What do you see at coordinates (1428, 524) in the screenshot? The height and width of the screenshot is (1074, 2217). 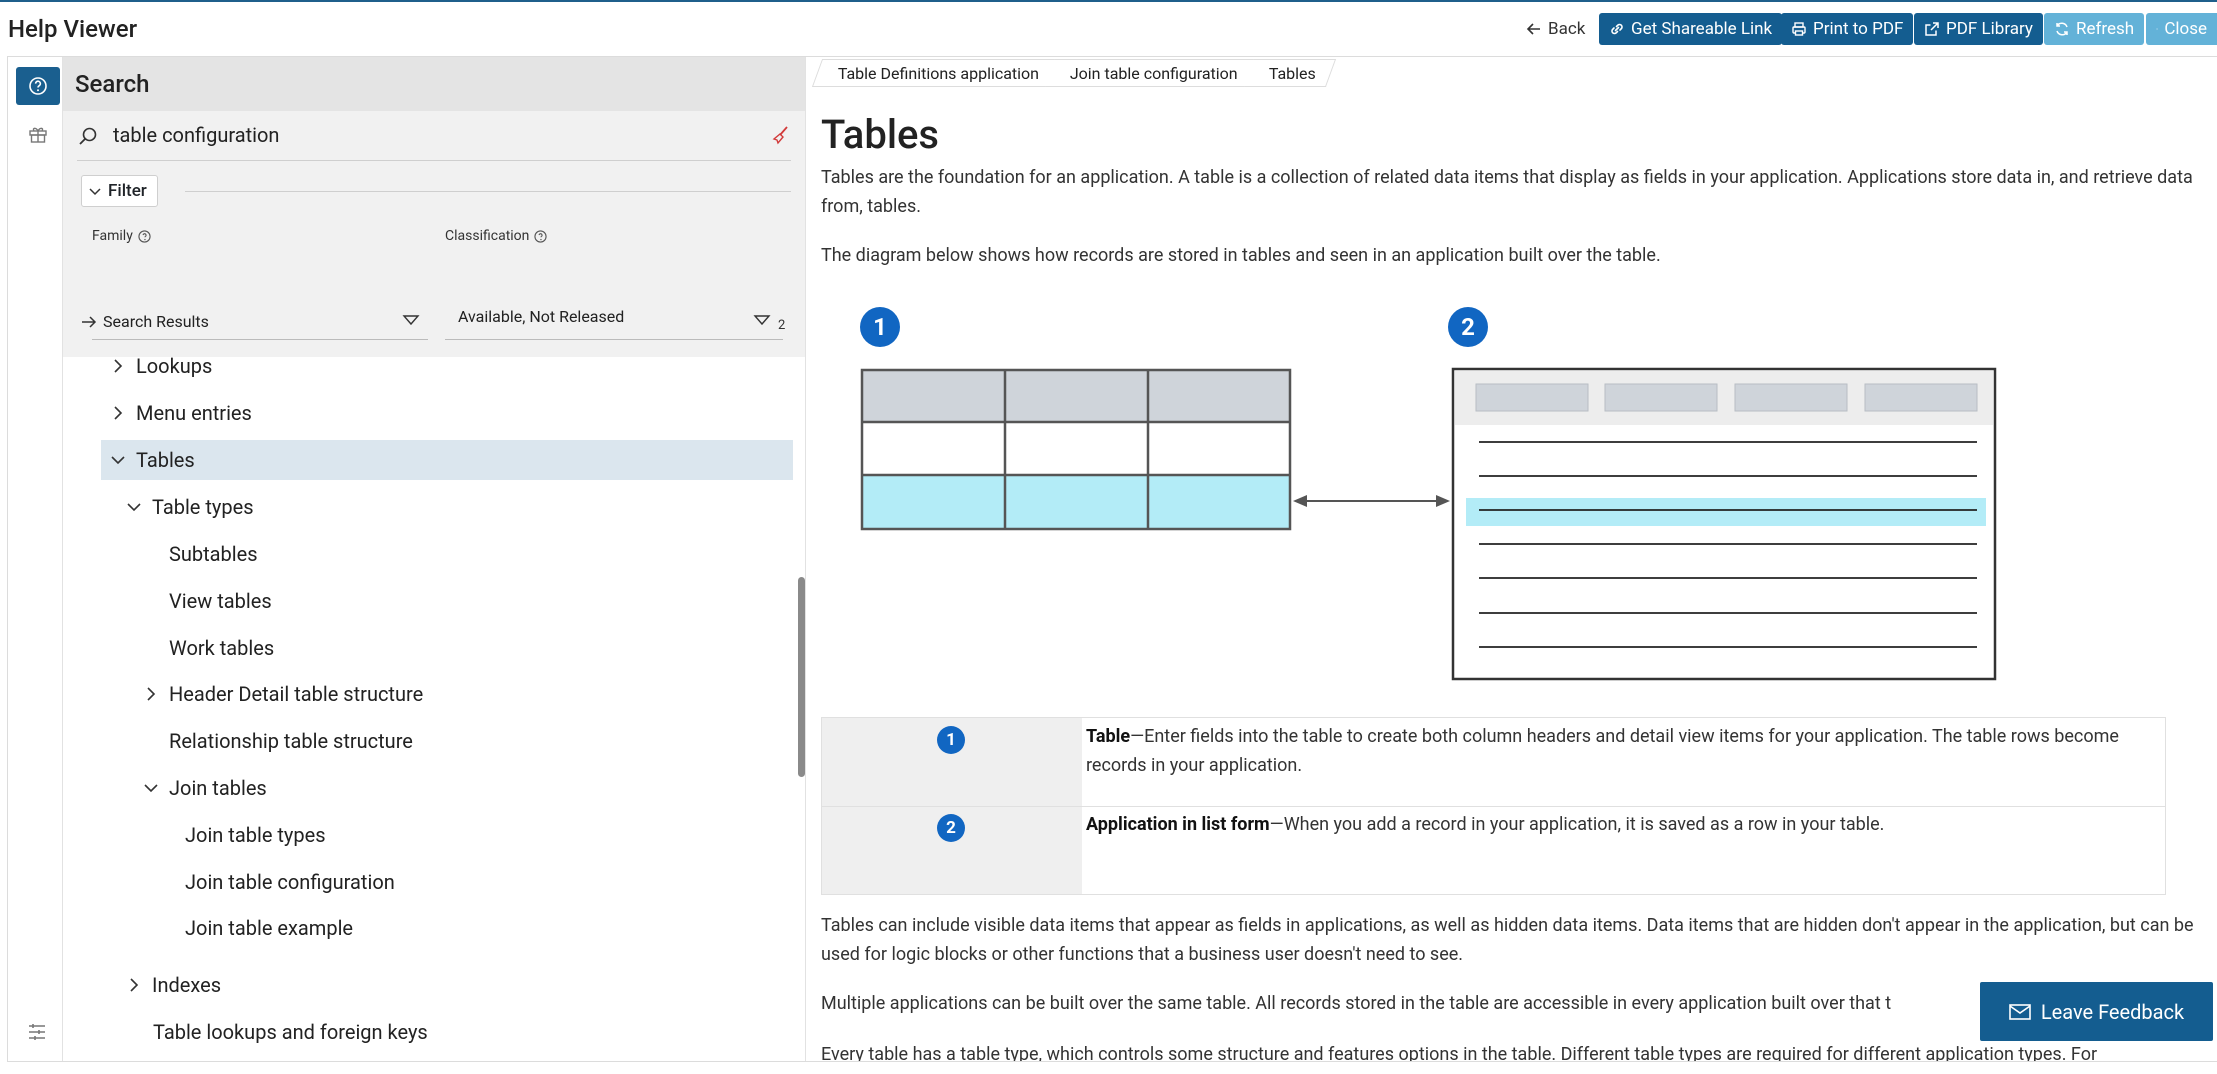 I see `table-diagram` at bounding box center [1428, 524].